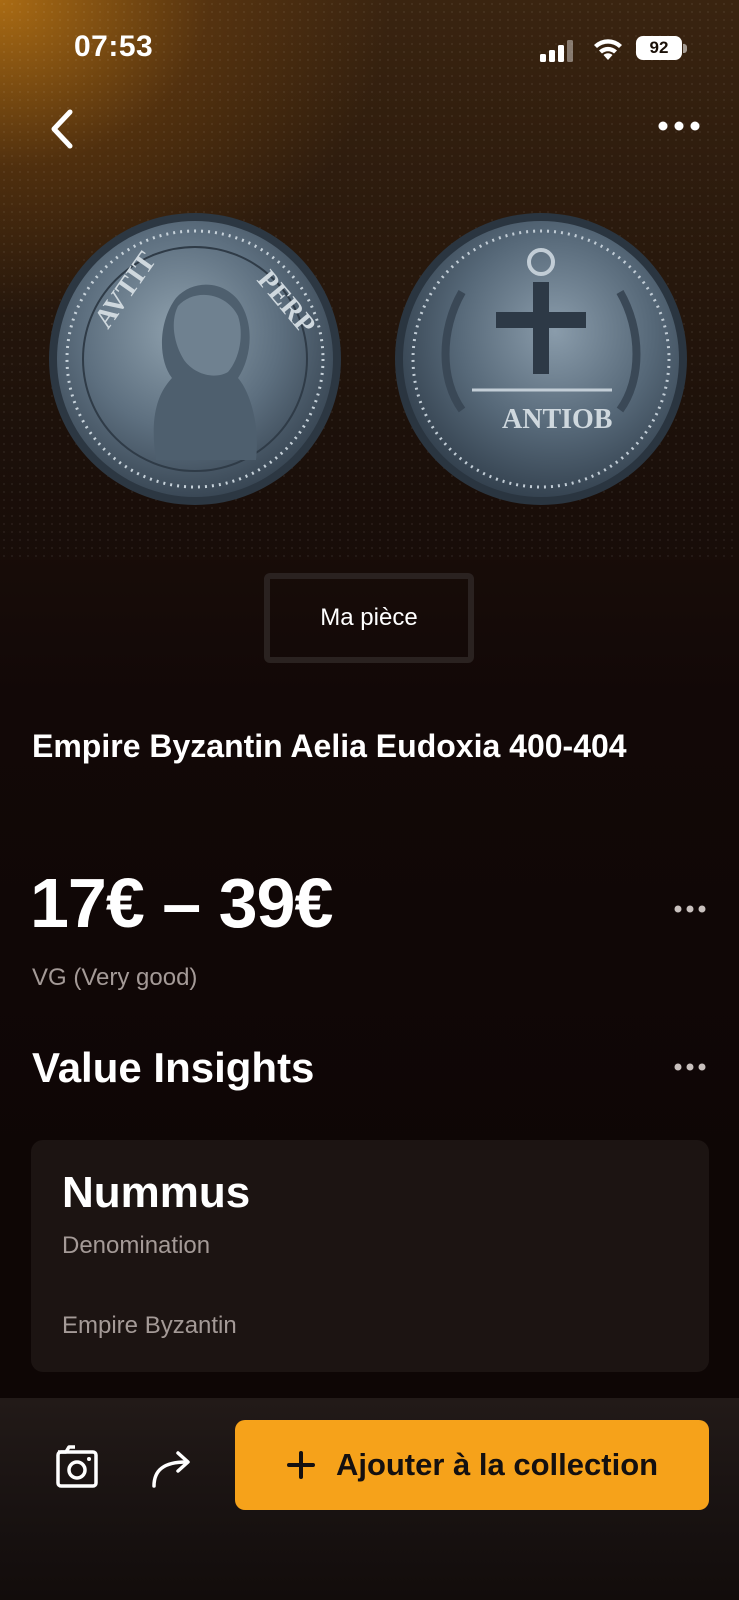 The image size is (739, 1600). What do you see at coordinates (195, 359) in the screenshot?
I see `coin-obverse-image: AVTIT PERP` at bounding box center [195, 359].